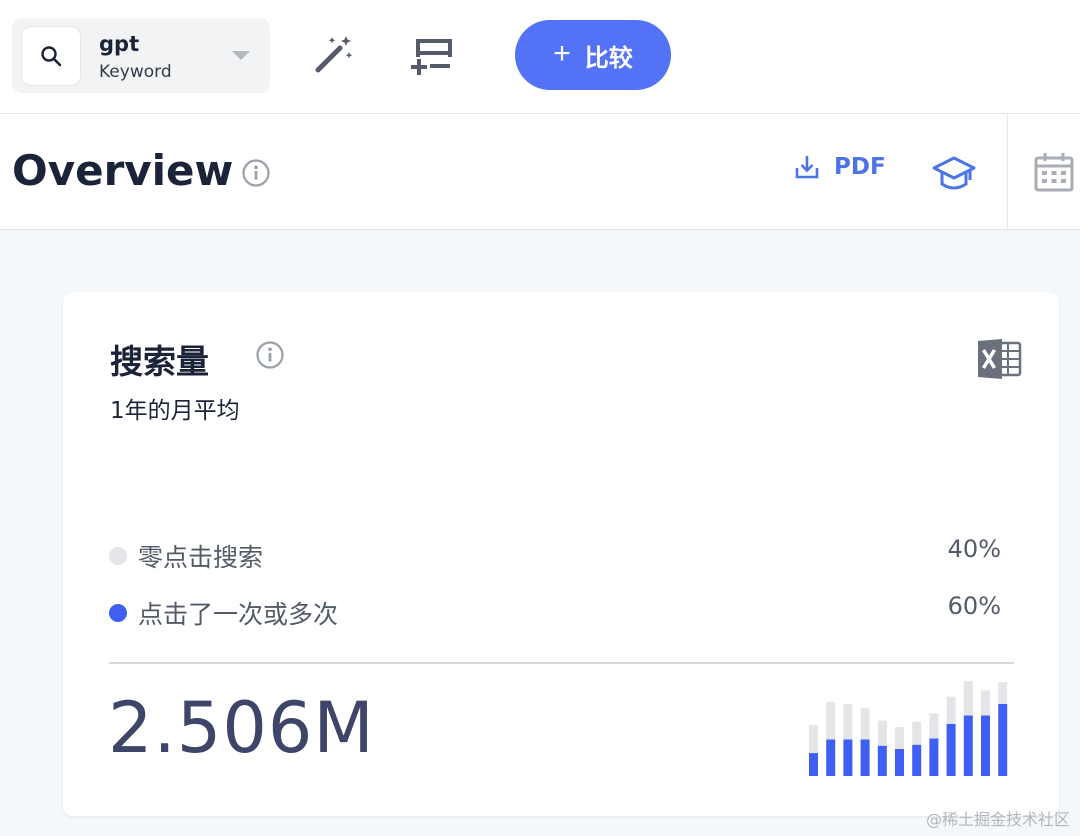 The height and width of the screenshot is (836, 1080). What do you see at coordinates (1007, 171) in the screenshot?
I see `header-divider` at bounding box center [1007, 171].